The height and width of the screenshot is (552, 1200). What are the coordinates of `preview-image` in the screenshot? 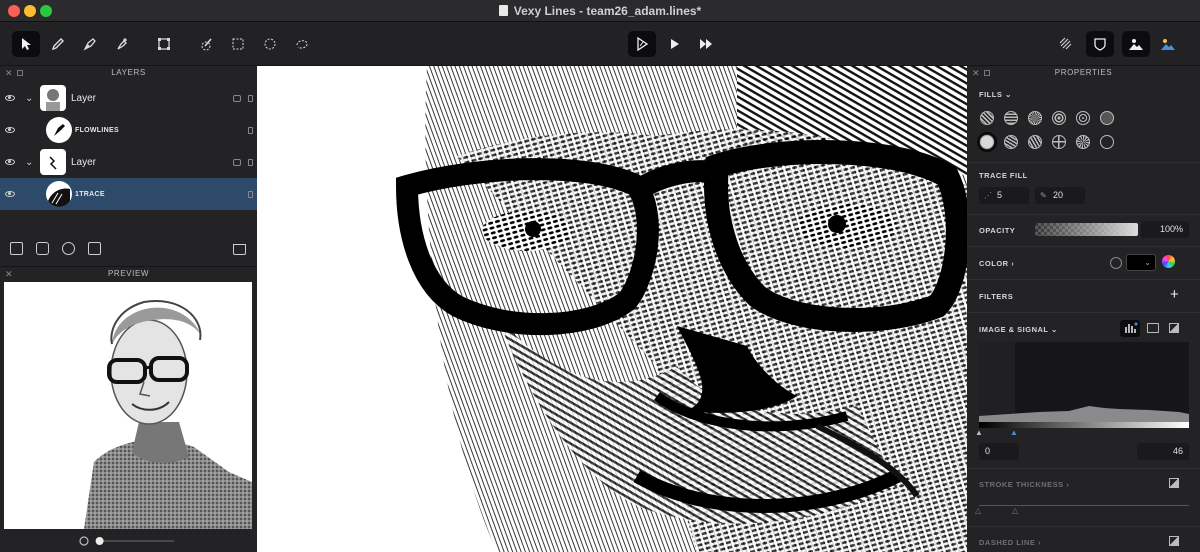 It's located at (128, 405).